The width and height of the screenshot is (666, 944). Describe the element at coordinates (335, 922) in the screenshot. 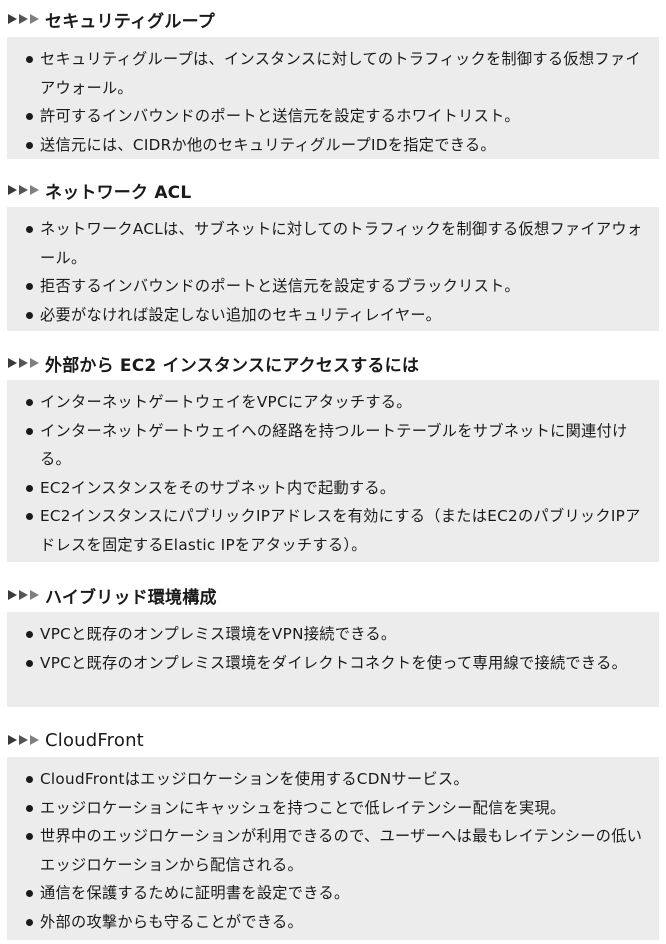

I see `list-item: 外部の攻撃からも守ることができる。` at that location.